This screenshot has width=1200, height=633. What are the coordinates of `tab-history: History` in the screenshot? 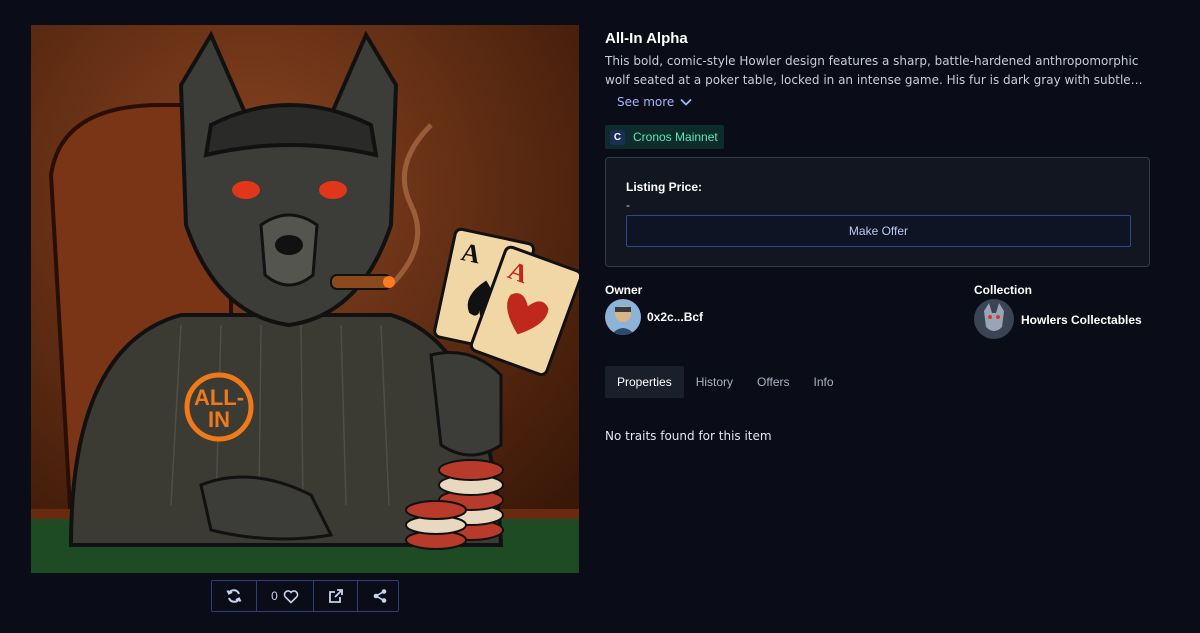 It's located at (714, 382).